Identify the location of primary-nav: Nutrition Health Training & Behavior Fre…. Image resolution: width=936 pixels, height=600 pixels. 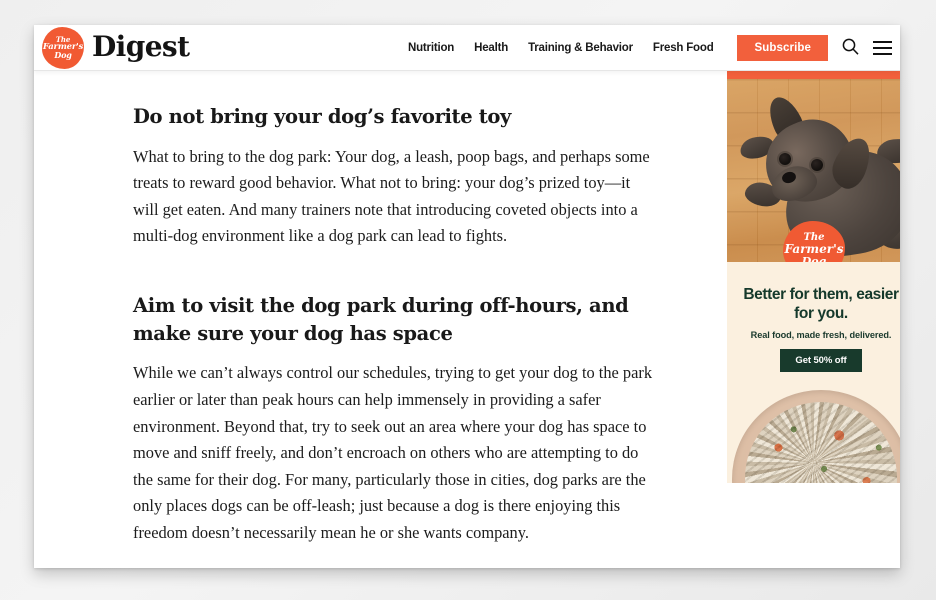
(561, 47).